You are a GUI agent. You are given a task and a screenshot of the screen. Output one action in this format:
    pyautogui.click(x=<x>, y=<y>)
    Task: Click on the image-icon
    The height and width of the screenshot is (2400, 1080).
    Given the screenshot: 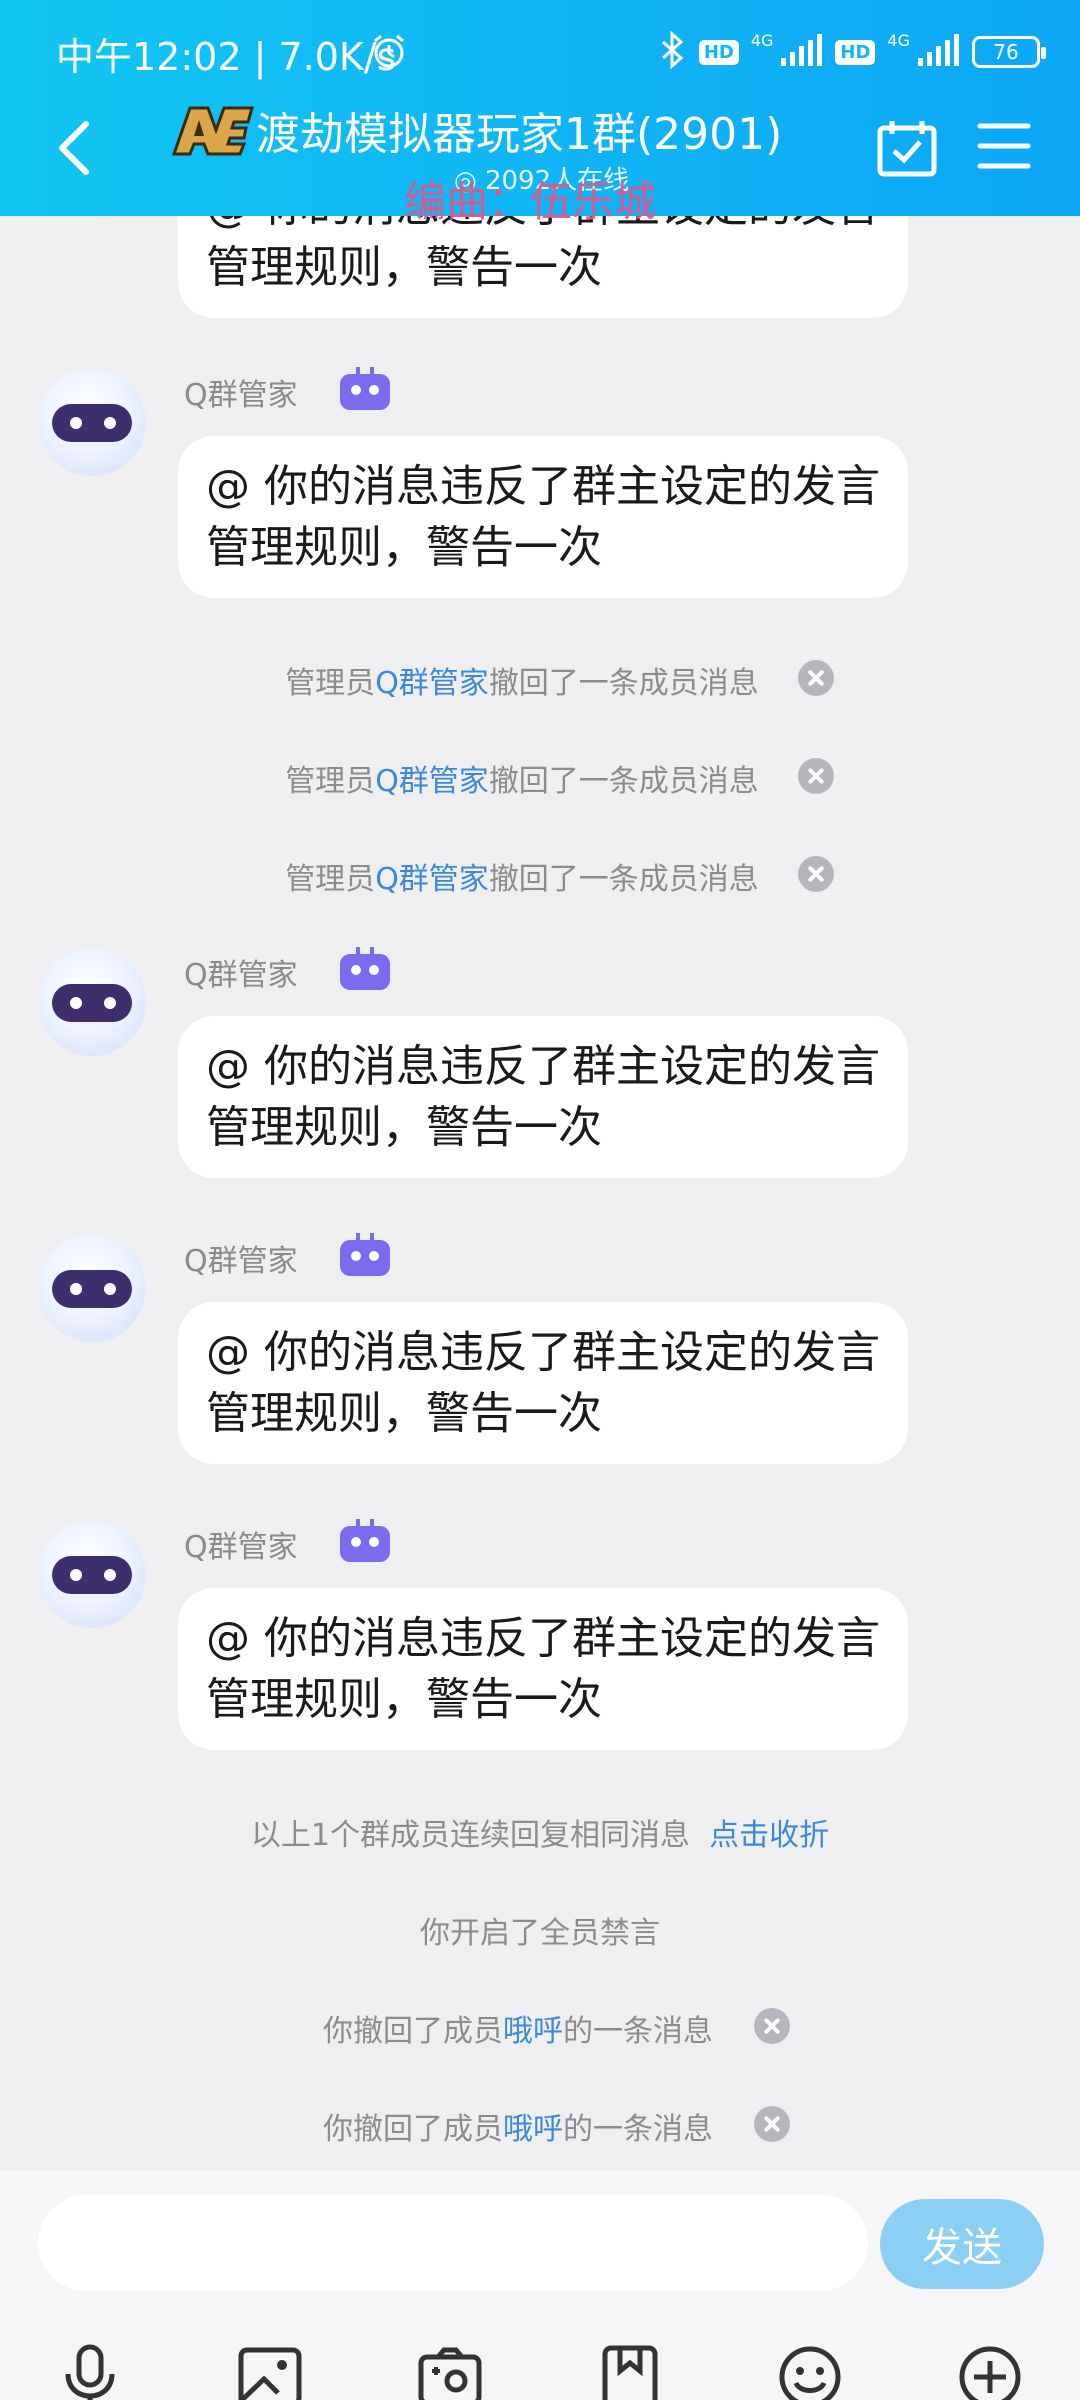 What is the action you would take?
    pyautogui.click(x=270, y=2373)
    